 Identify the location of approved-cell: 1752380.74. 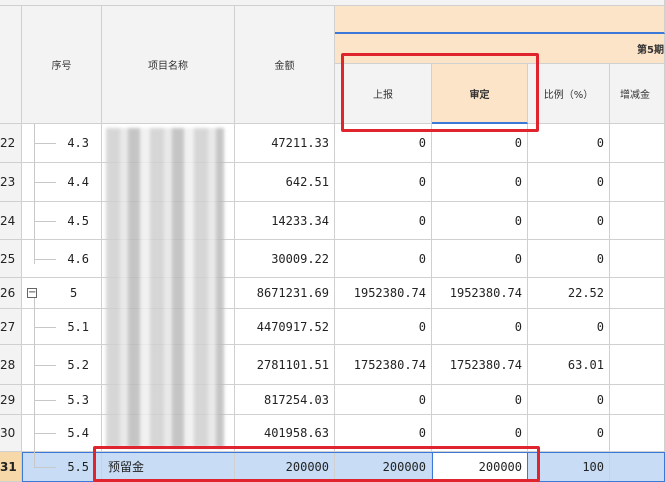
(480, 365).